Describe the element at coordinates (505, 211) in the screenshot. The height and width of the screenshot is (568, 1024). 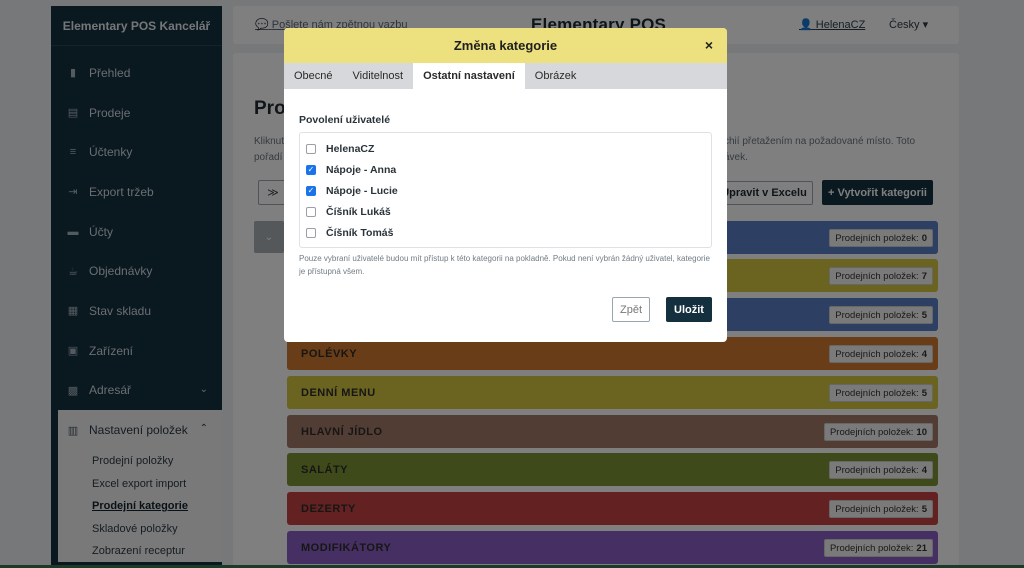
I see `user-checkbox-row: Číšník Lukáš` at that location.